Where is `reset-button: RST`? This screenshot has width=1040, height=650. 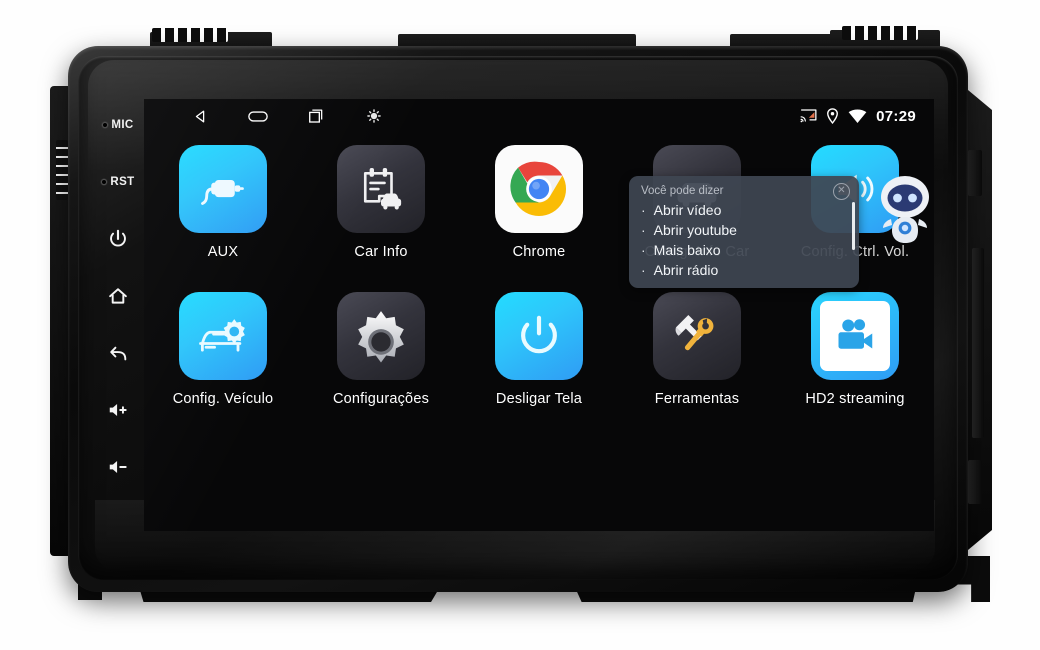 reset-button: RST is located at coordinates (118, 181).